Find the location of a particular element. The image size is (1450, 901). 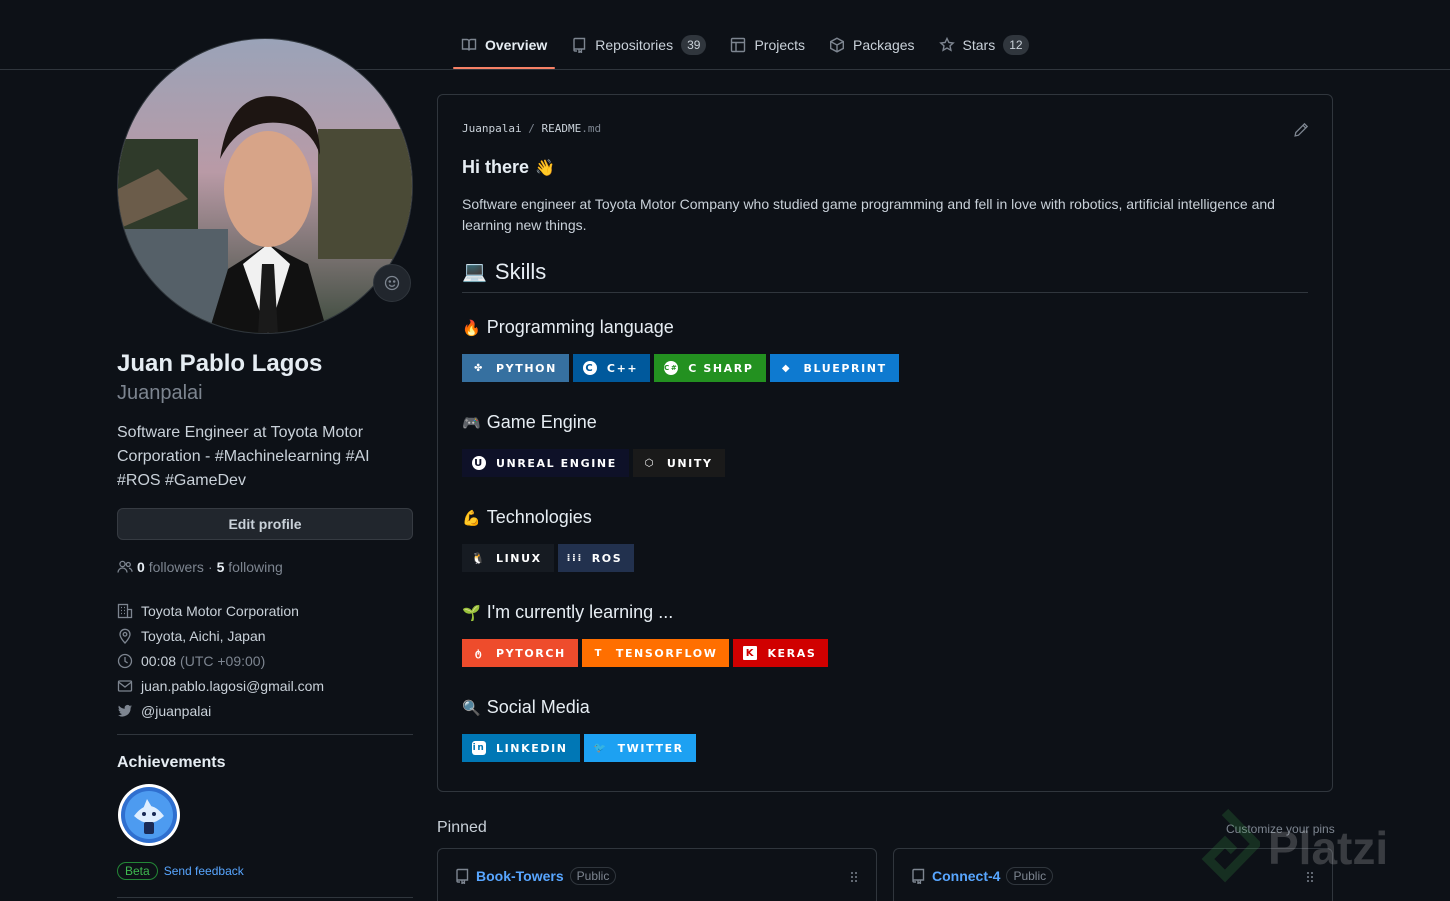

badge-linux: 🐧 LINUX is located at coordinates (508, 558).